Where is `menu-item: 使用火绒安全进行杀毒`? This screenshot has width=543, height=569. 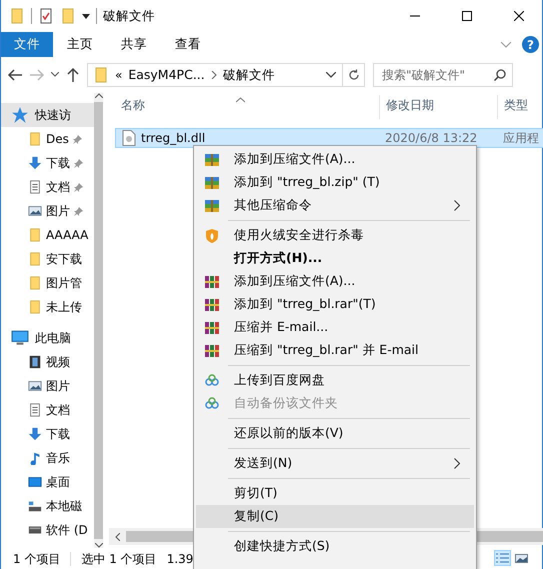
menu-item: 使用火绒安全进行杀毒 is located at coordinates (335, 235).